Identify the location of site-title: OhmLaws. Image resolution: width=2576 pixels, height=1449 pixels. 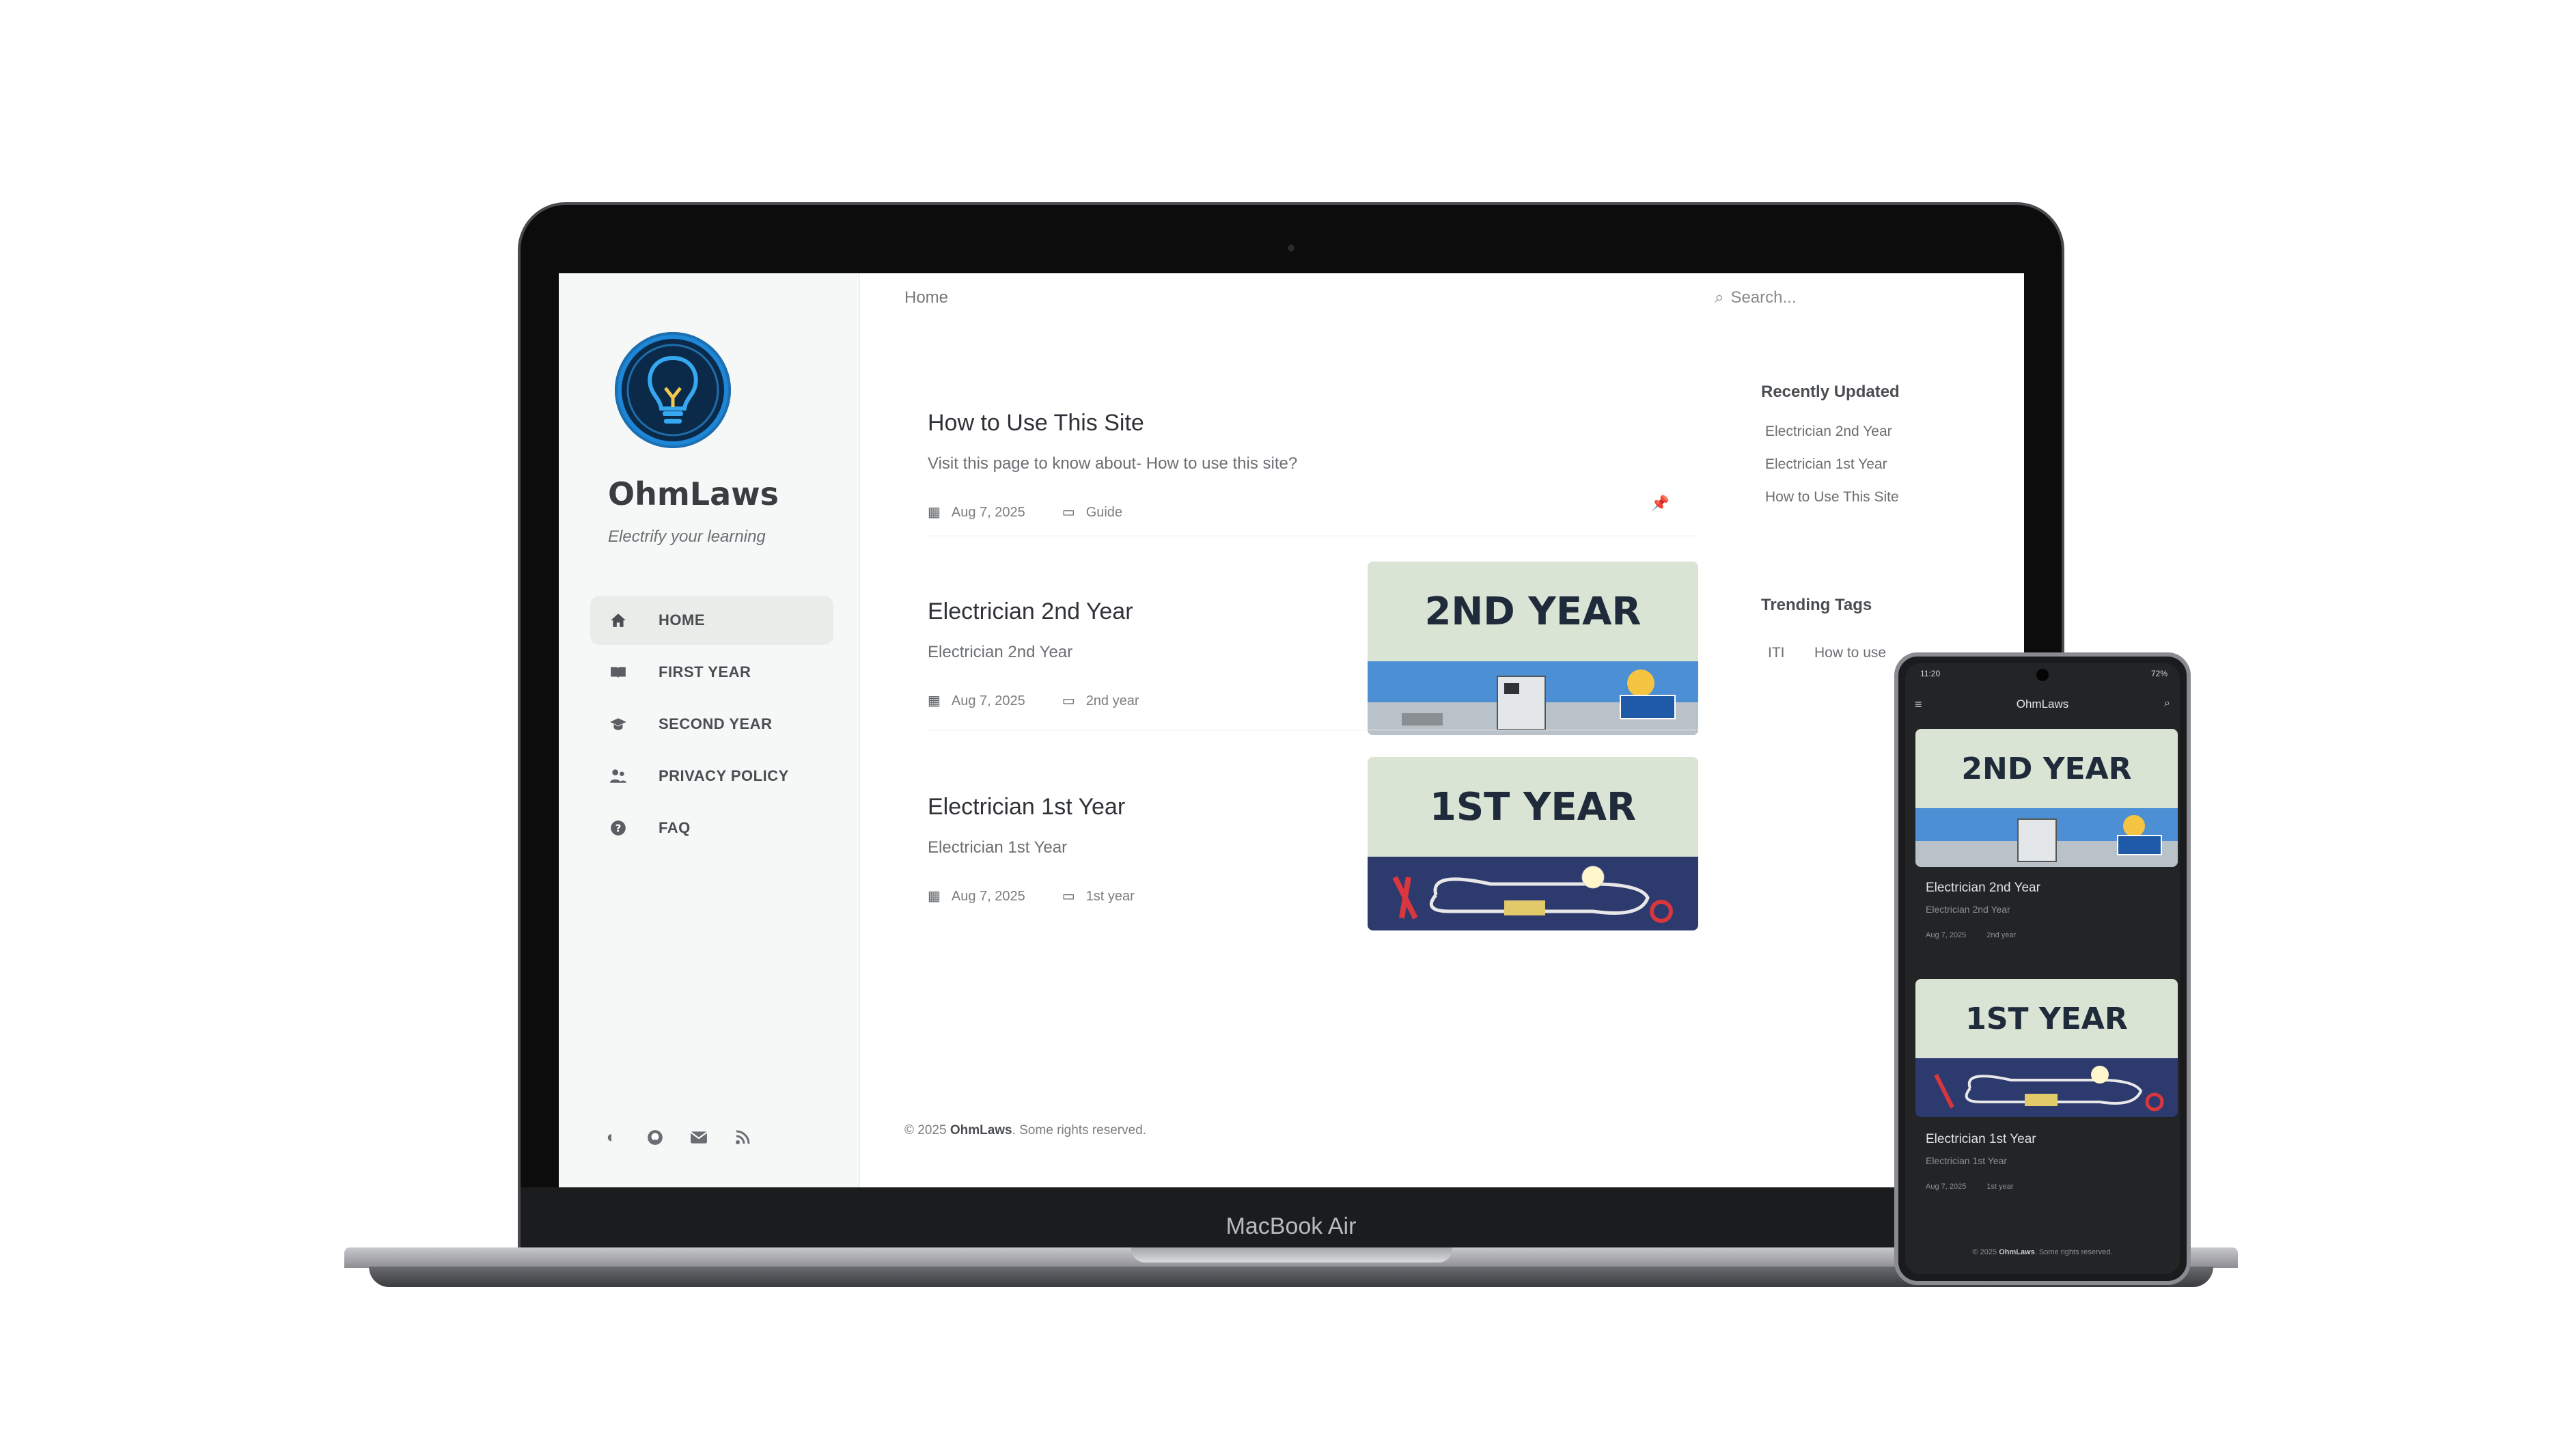
(693, 494).